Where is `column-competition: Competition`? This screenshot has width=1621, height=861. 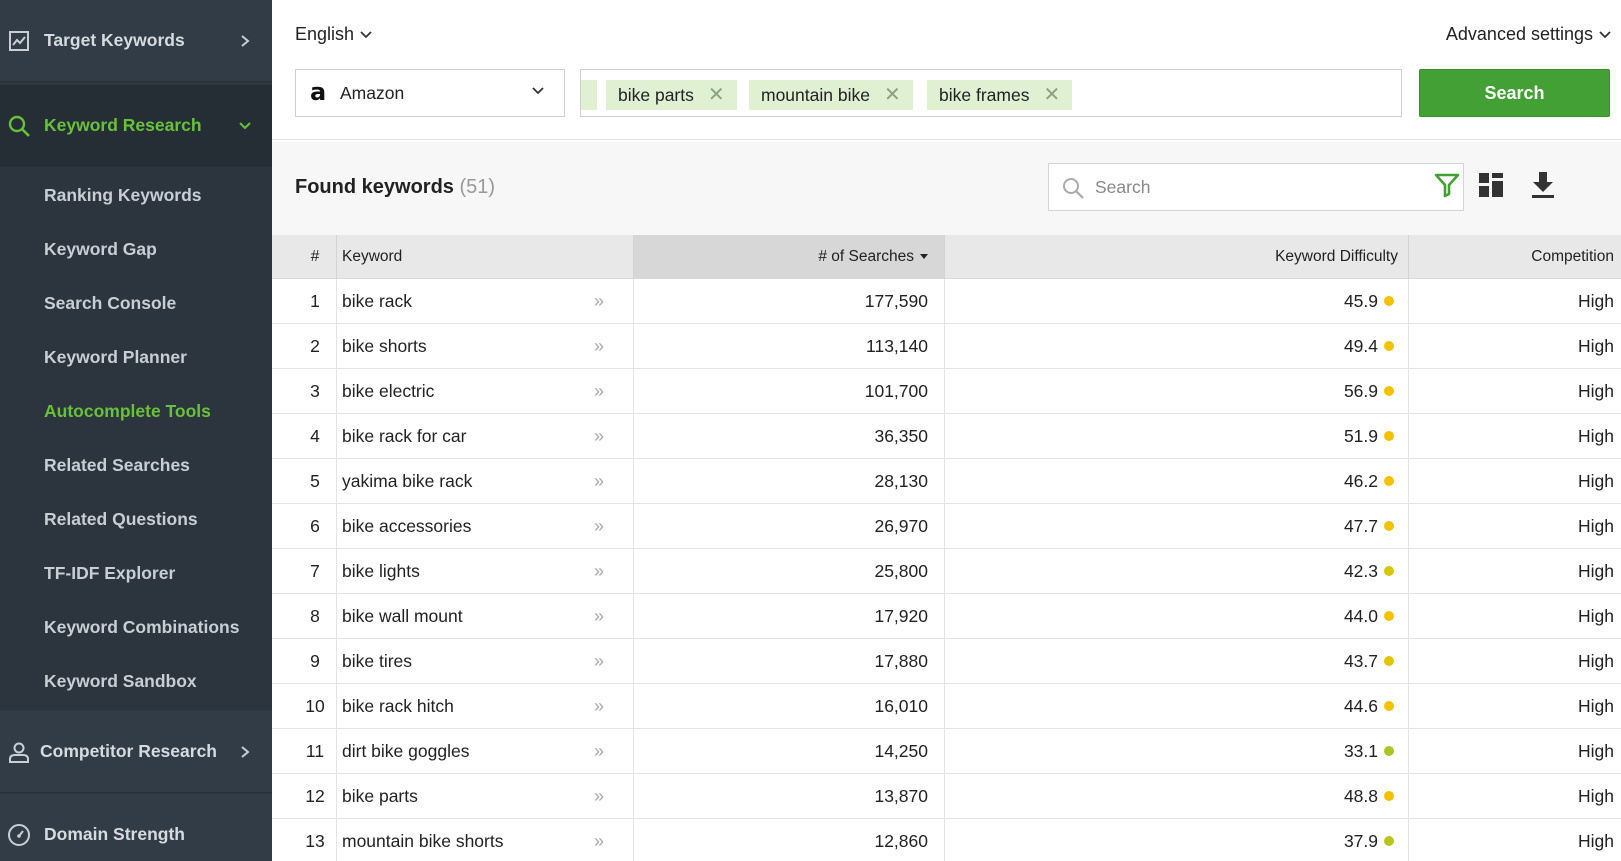
column-competition: Competition is located at coordinates (1511, 257).